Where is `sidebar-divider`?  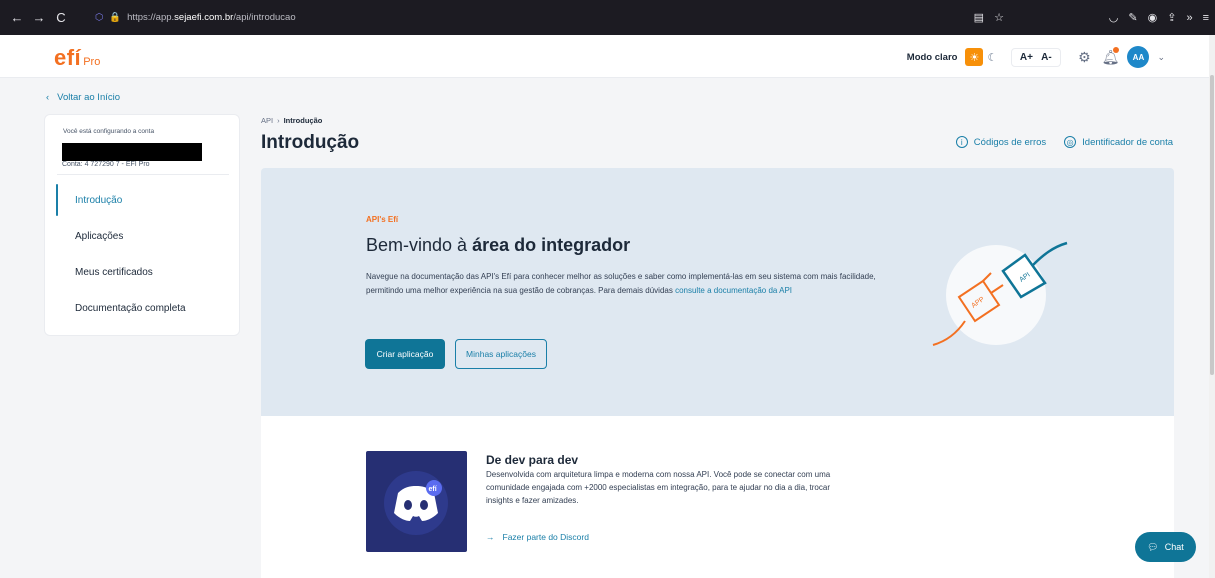
sidebar-divider is located at coordinates (143, 174).